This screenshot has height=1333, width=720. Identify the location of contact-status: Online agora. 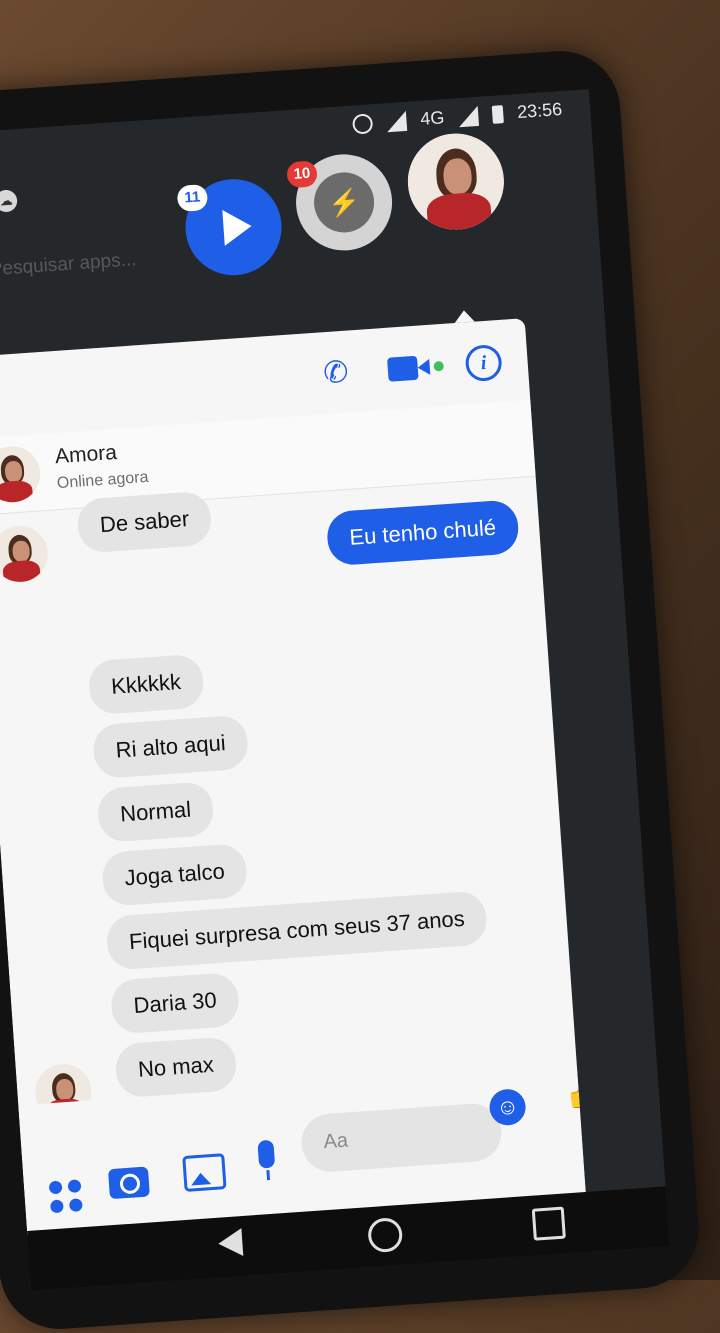
(102, 480).